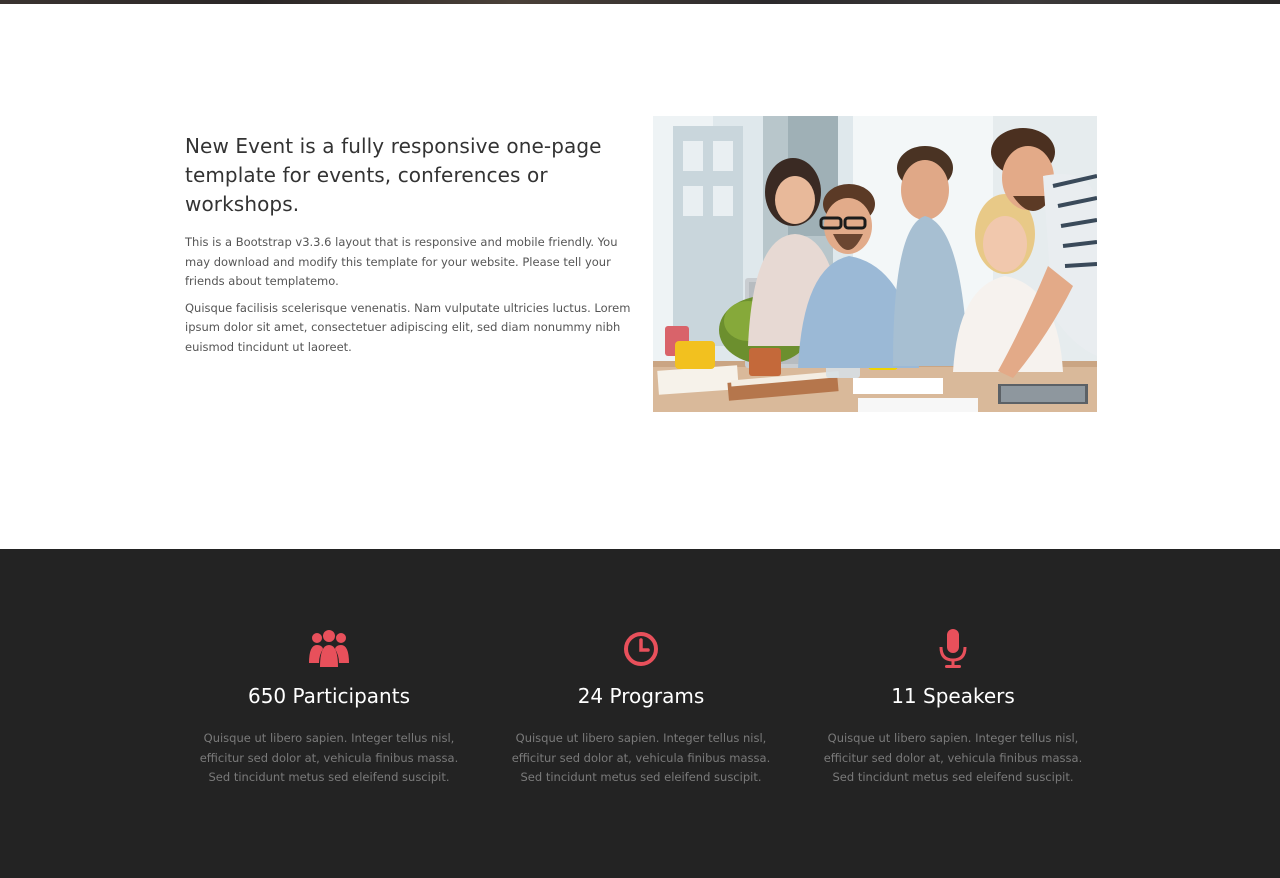  I want to click on users-icon, so click(329, 649).